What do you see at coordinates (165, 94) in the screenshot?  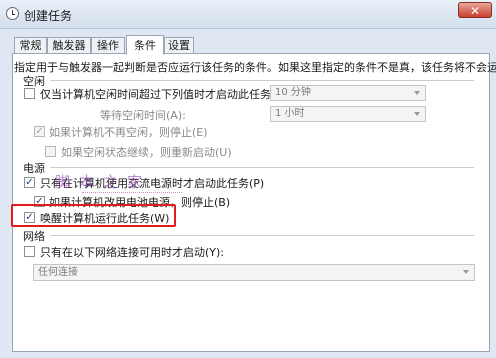 I see `idle-start-label: 仅当计算机空闲时间超过下列值时才启动此任务(C):` at bounding box center [165, 94].